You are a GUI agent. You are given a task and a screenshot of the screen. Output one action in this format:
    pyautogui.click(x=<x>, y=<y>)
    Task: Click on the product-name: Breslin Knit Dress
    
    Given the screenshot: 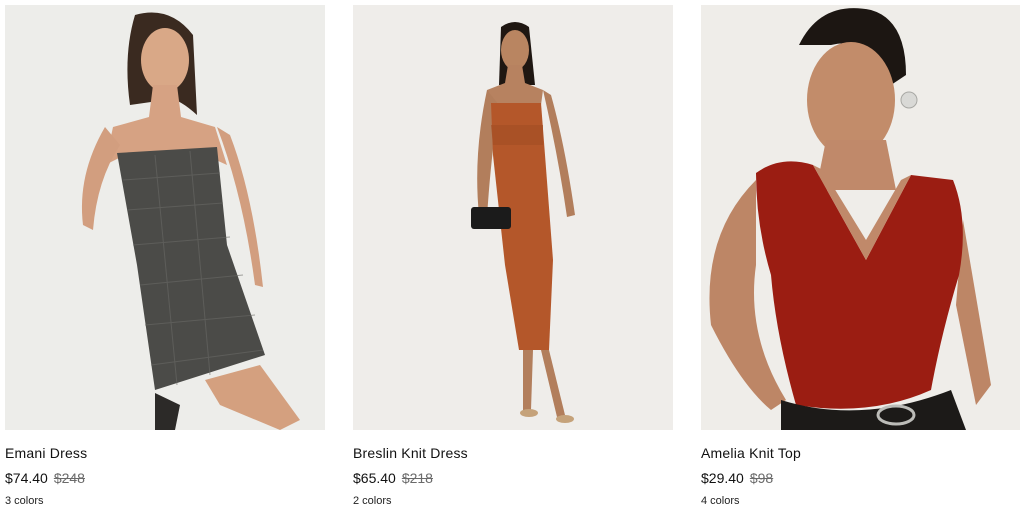 What is the action you would take?
    pyautogui.click(x=410, y=453)
    